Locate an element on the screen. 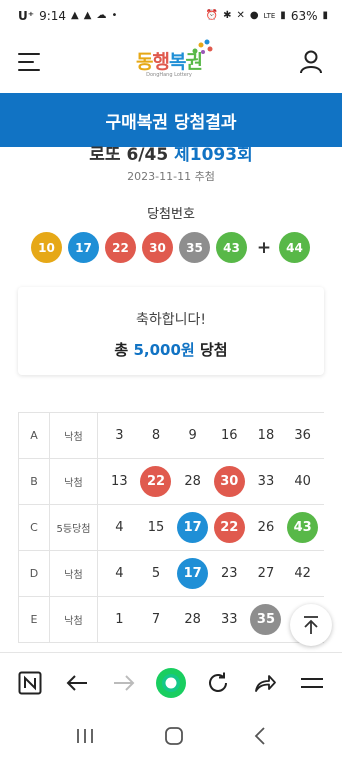  home-green-button is located at coordinates (171, 683).